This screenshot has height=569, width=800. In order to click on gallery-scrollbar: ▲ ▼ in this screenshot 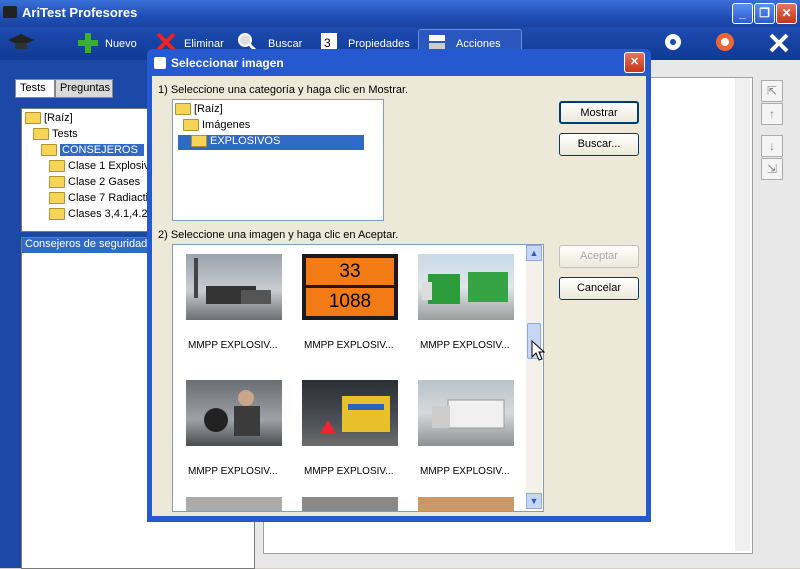, I will do `click(534, 377)`.